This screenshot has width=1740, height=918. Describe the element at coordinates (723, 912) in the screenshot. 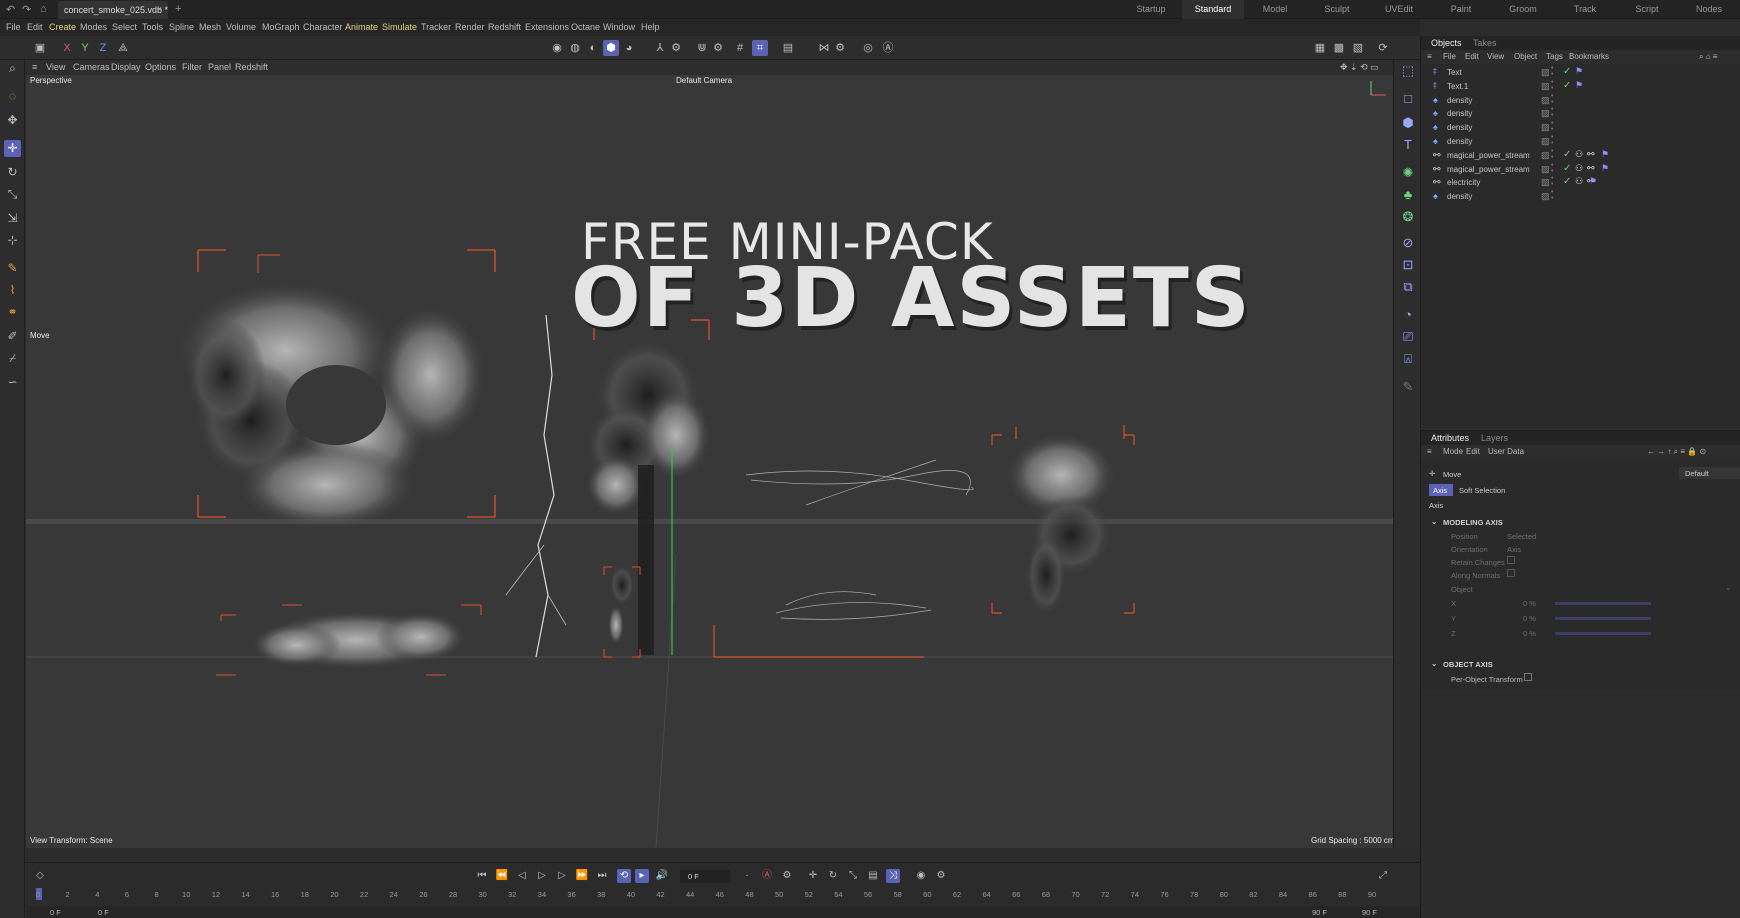

I see `range-bar` at that location.